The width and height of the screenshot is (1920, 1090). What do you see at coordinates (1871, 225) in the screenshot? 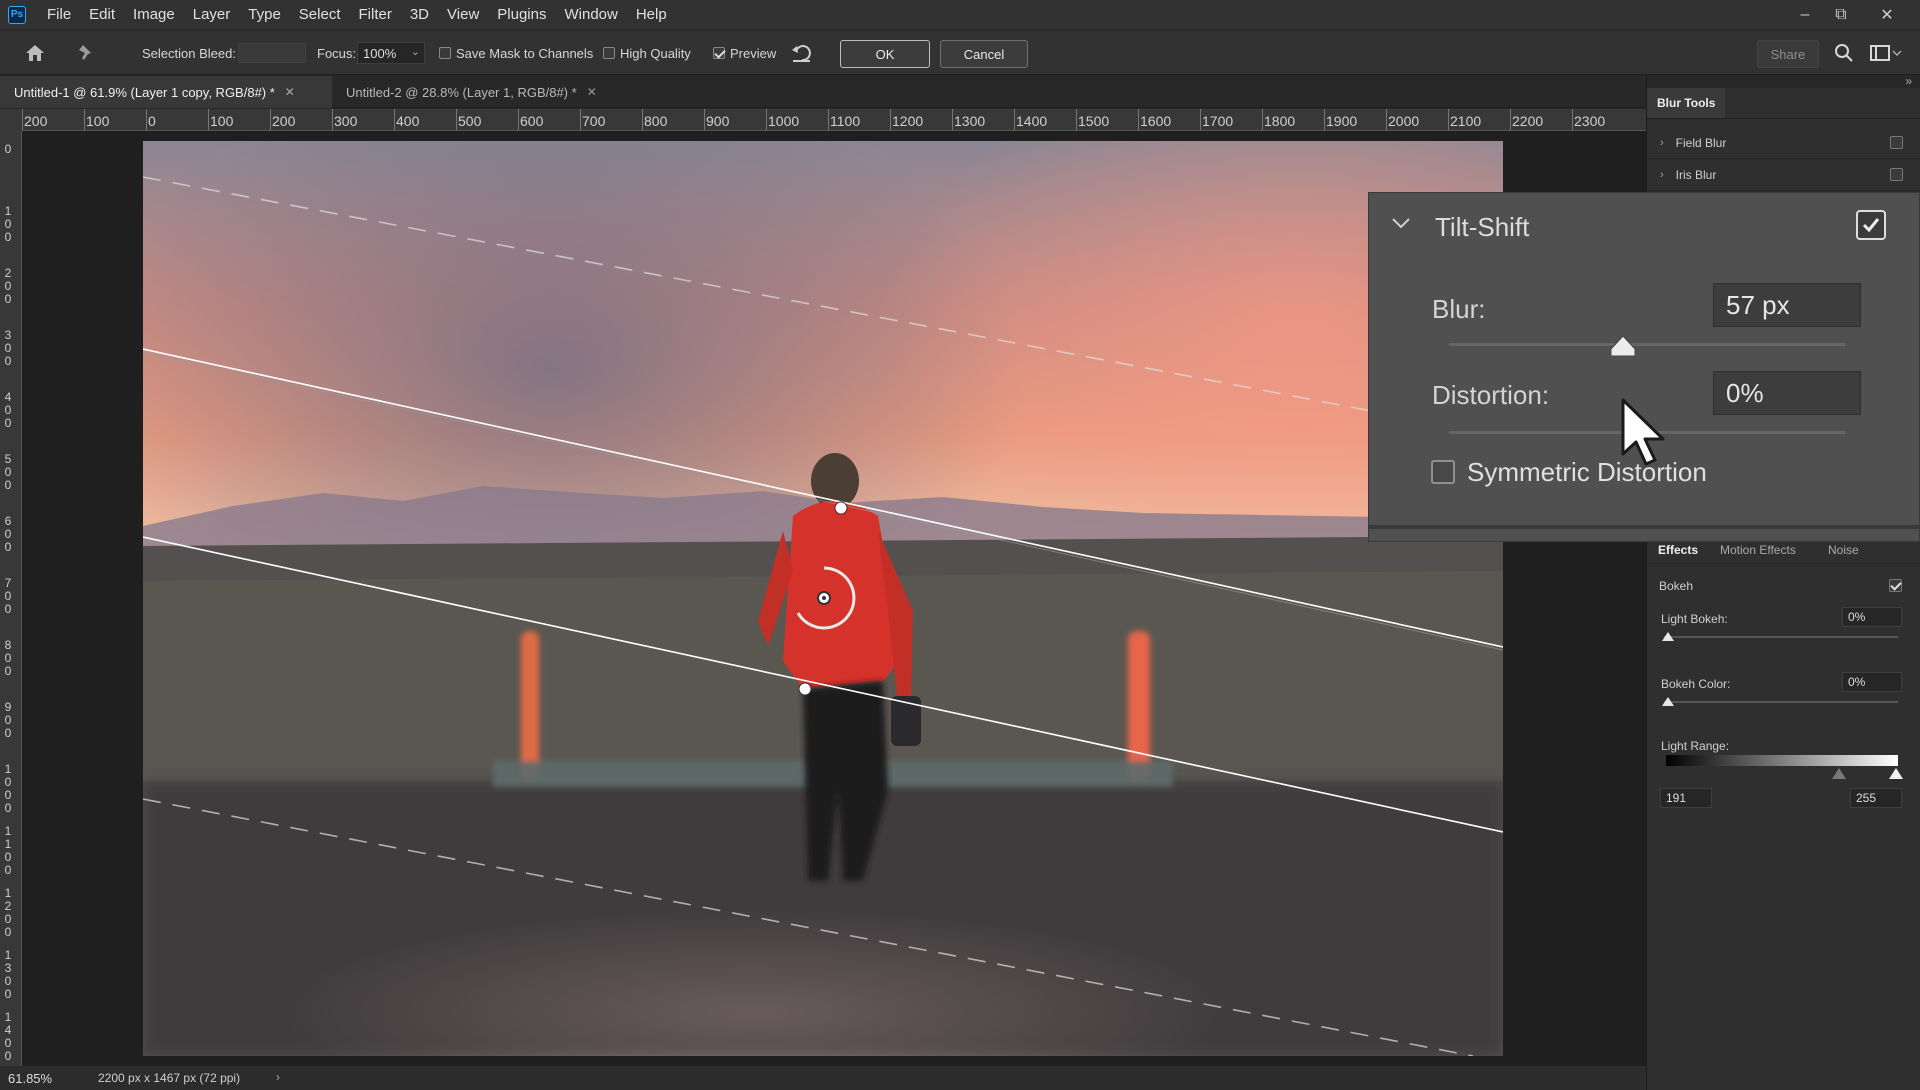
I see `tilt-shift-checkbox` at bounding box center [1871, 225].